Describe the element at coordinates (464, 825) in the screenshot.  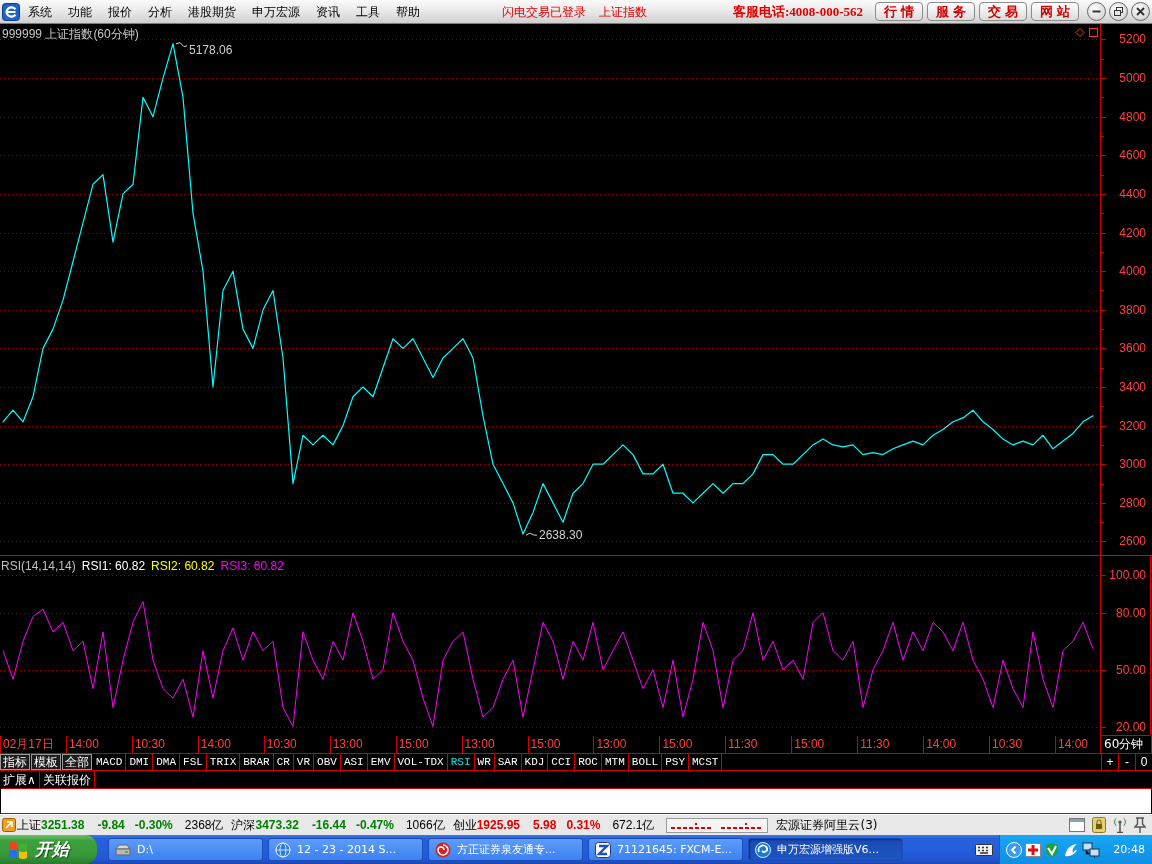
I see `index-name: 创业` at that location.